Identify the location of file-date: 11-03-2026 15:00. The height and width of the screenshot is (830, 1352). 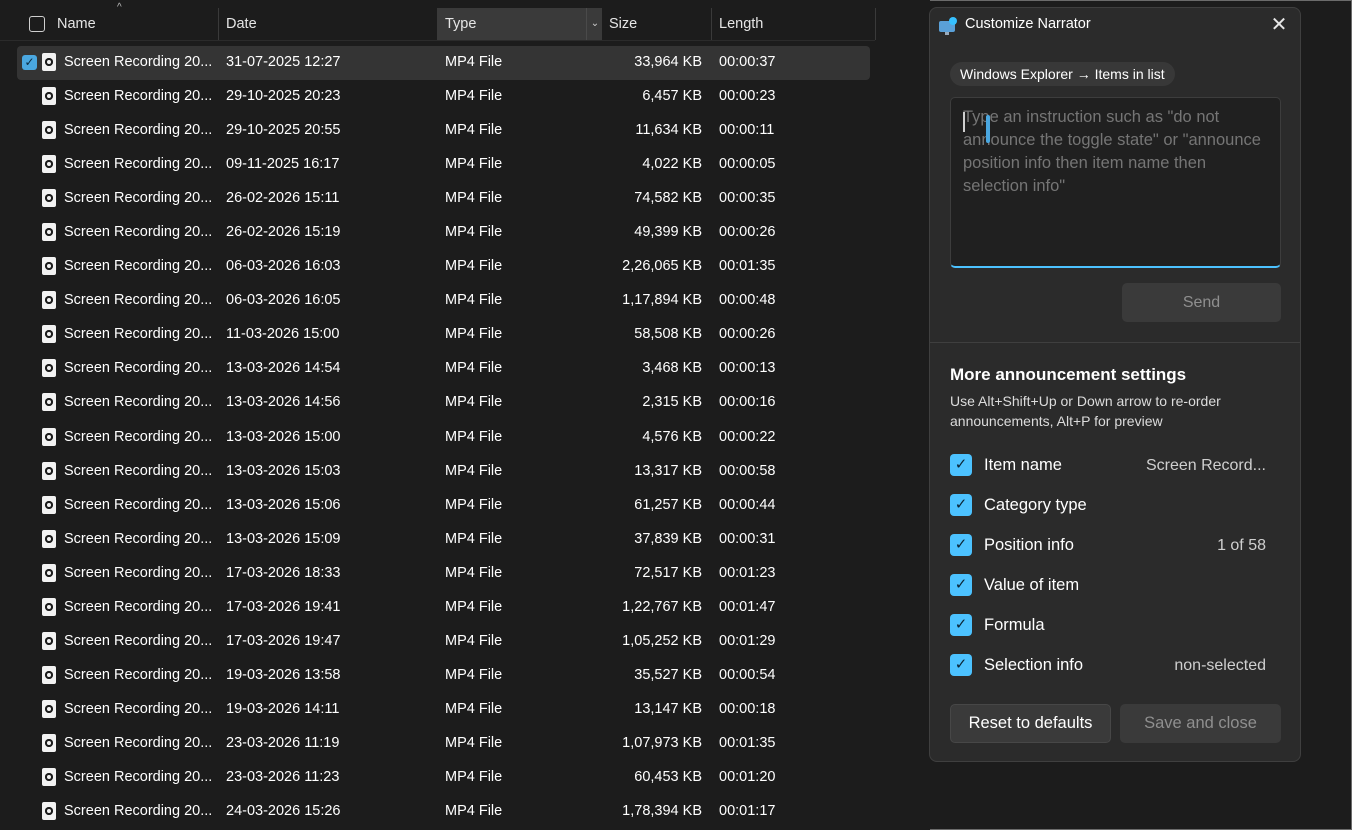
(283, 334).